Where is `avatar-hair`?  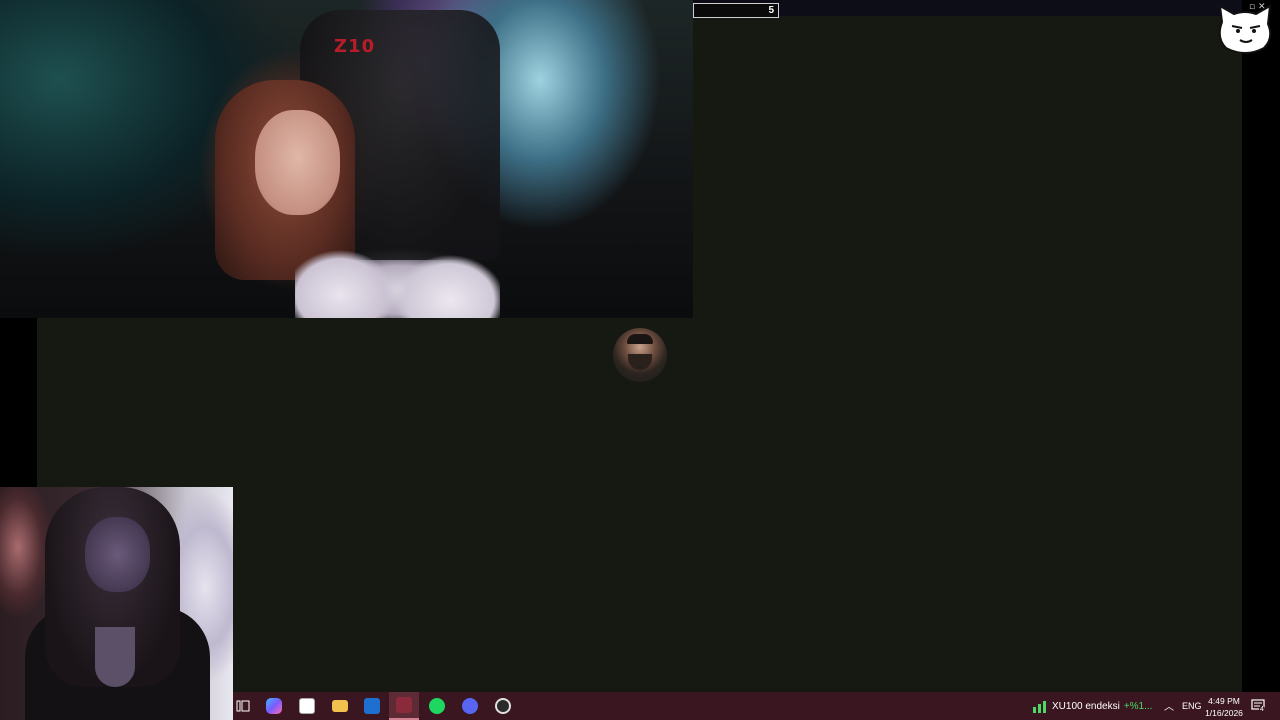 avatar-hair is located at coordinates (640, 339).